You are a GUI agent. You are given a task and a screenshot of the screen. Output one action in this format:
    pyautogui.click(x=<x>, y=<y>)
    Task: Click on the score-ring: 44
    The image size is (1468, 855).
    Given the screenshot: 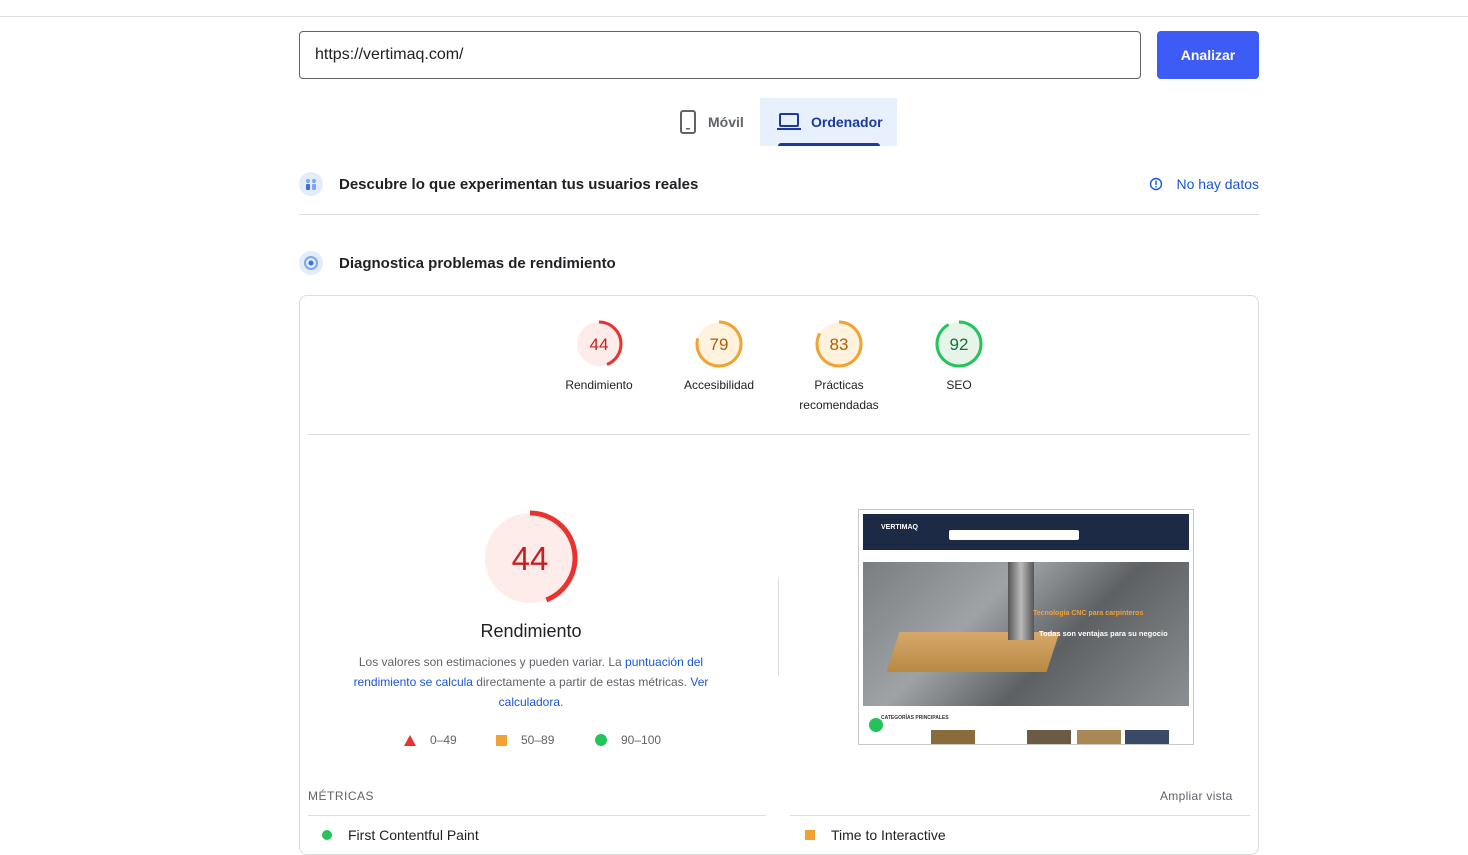 What is the action you would take?
    pyautogui.click(x=599, y=344)
    